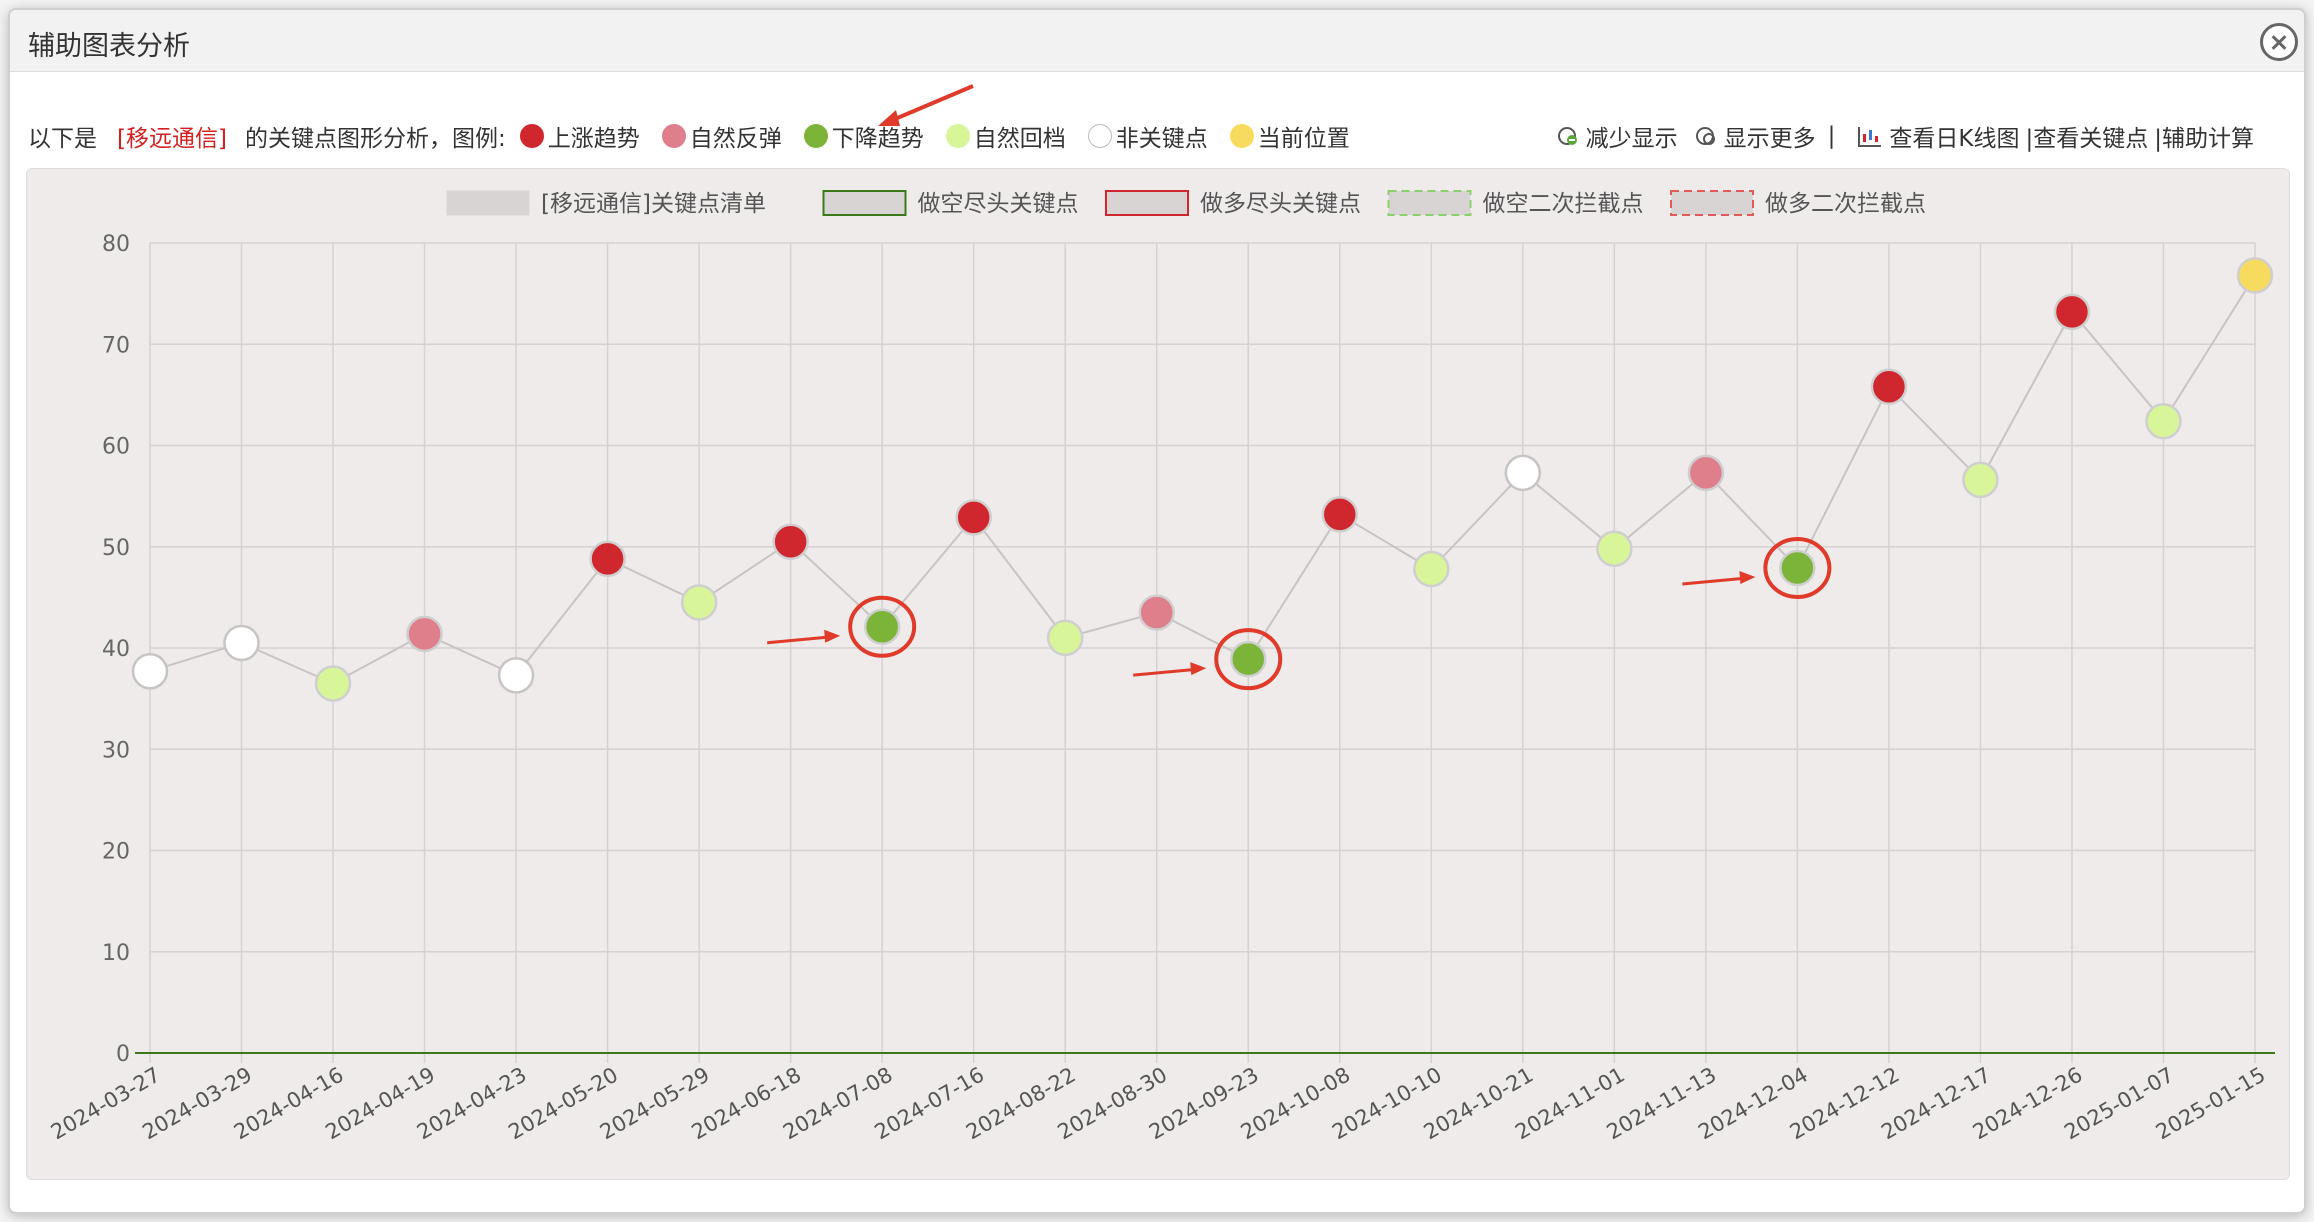  I want to click on white-dot-icon, so click(1099, 135).